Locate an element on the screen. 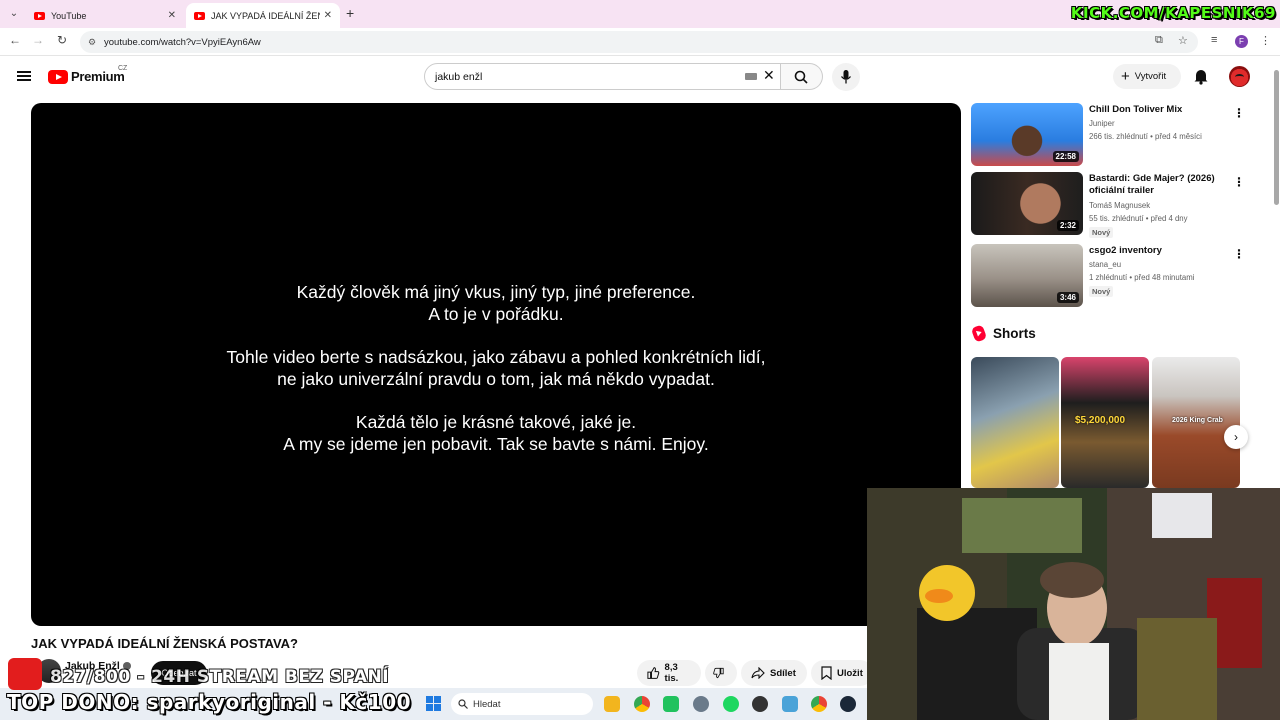  reading-list-icon: ≡ is located at coordinates (1214, 40).